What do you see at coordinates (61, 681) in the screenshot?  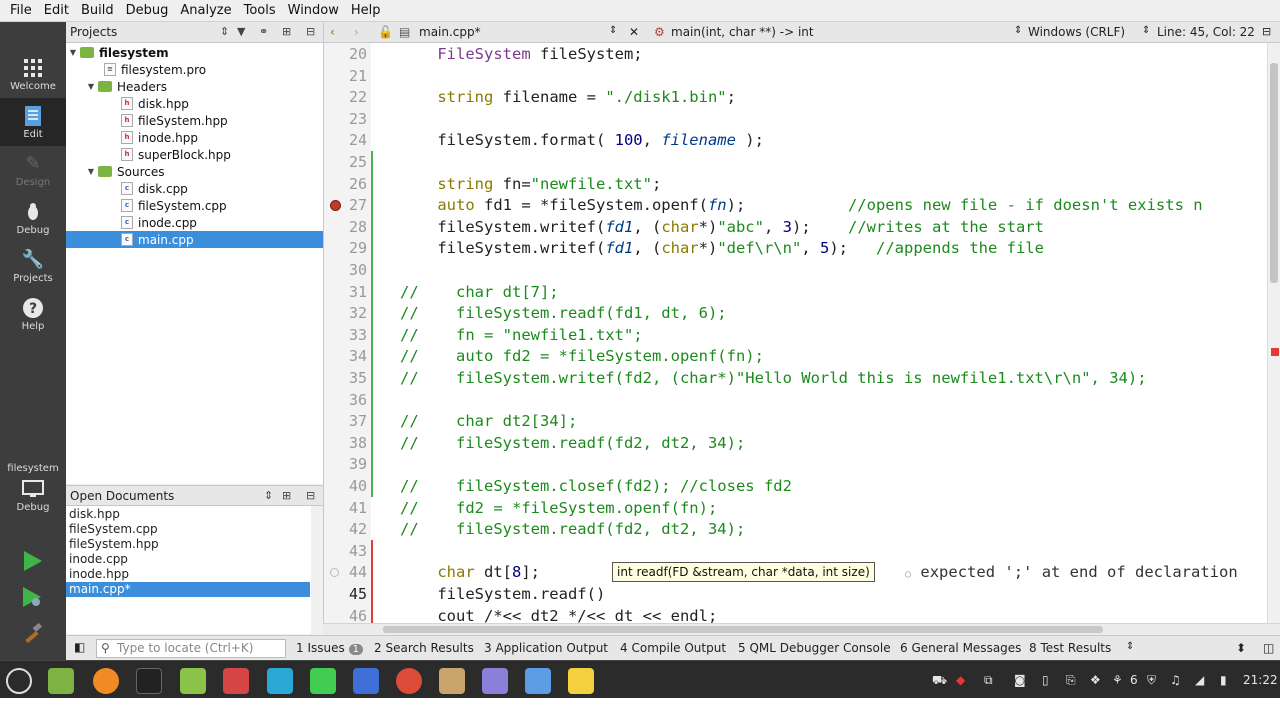 I see `show-desktop-icon` at bounding box center [61, 681].